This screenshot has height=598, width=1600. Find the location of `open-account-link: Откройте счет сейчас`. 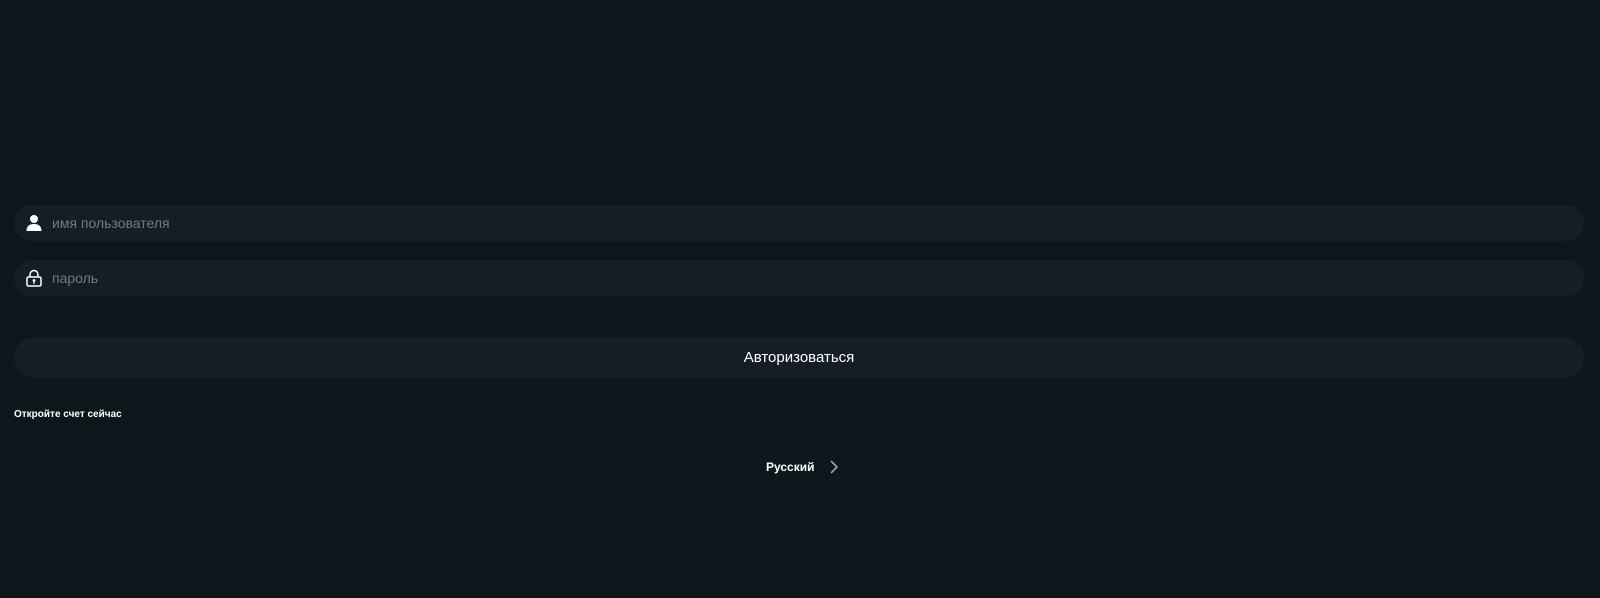

open-account-link: Откройте счет сейчас is located at coordinates (68, 414).